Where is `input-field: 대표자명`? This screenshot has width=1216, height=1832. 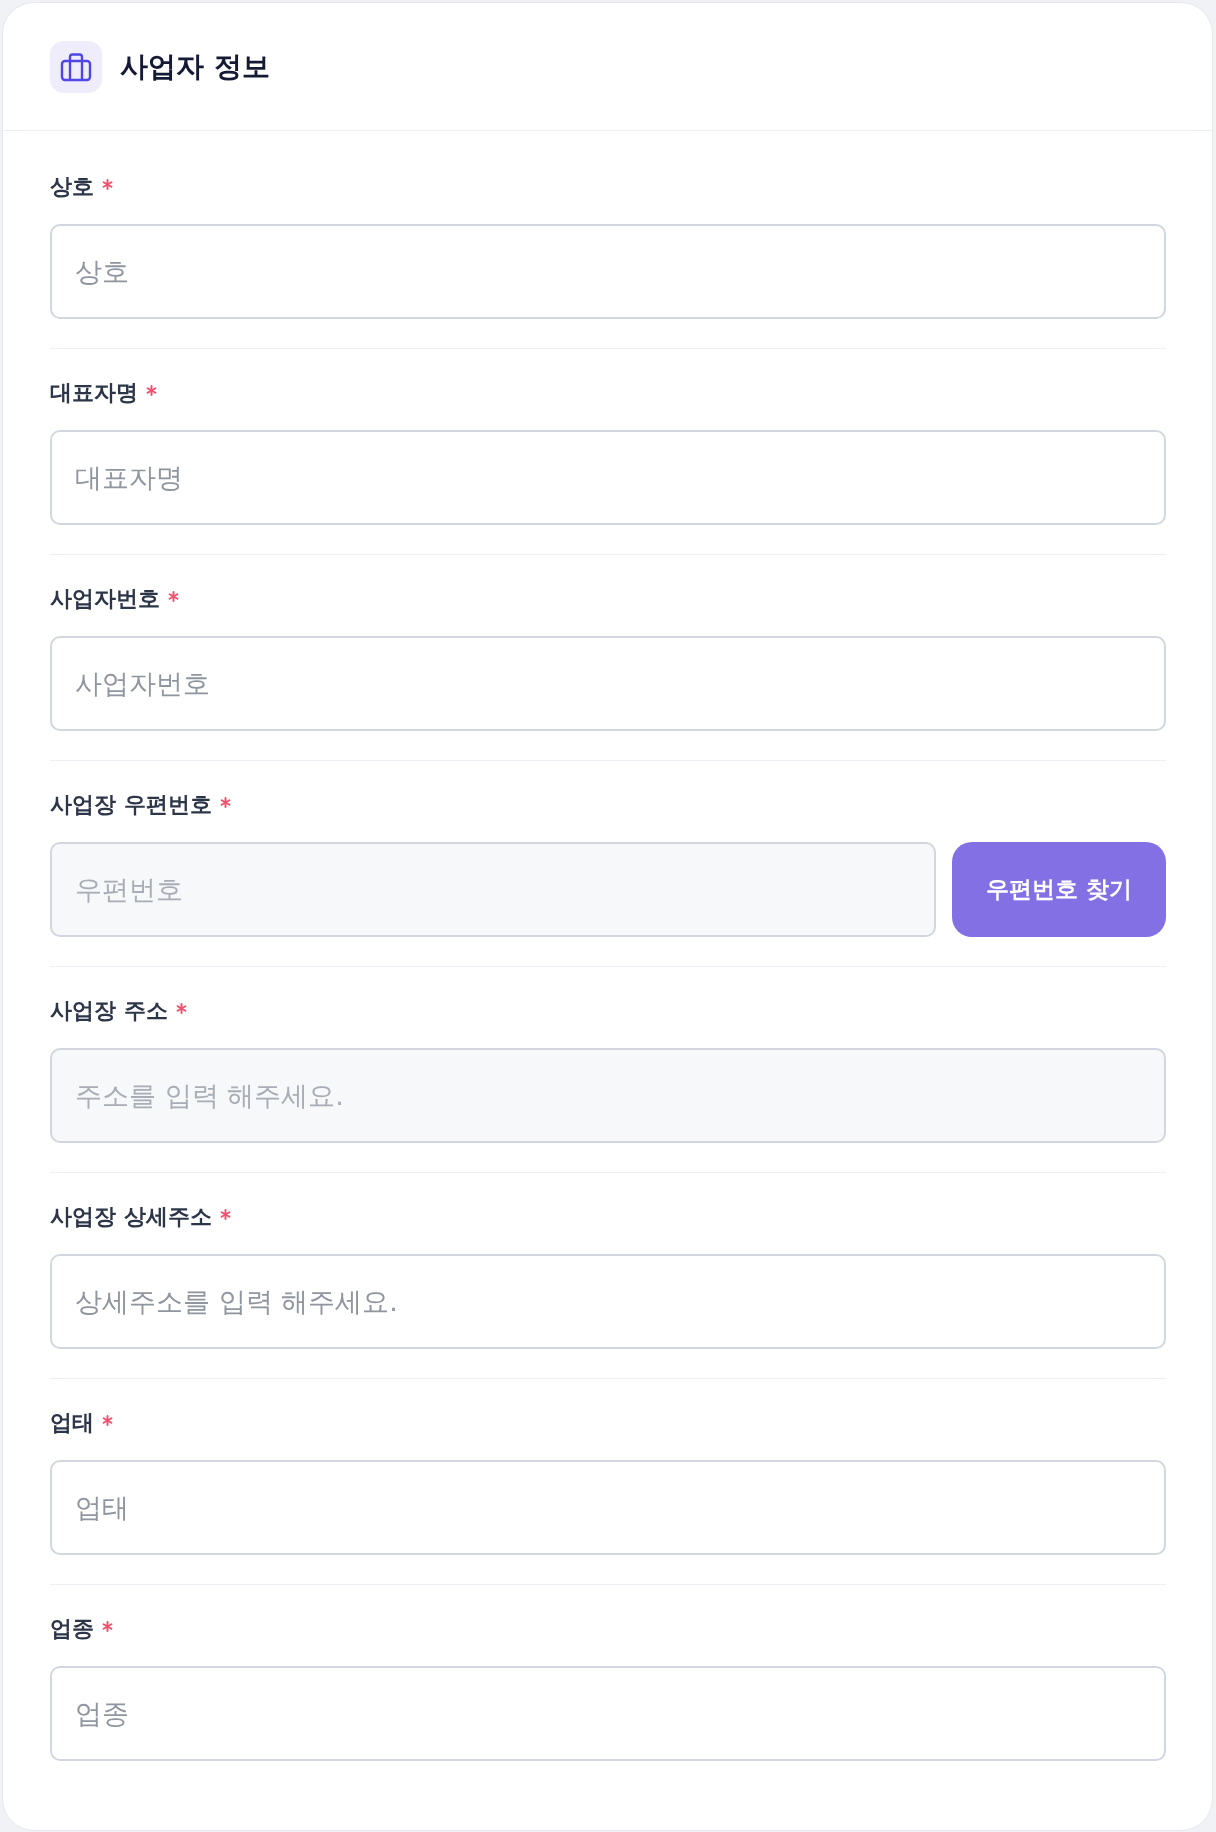
input-field: 대표자명 is located at coordinates (608, 477).